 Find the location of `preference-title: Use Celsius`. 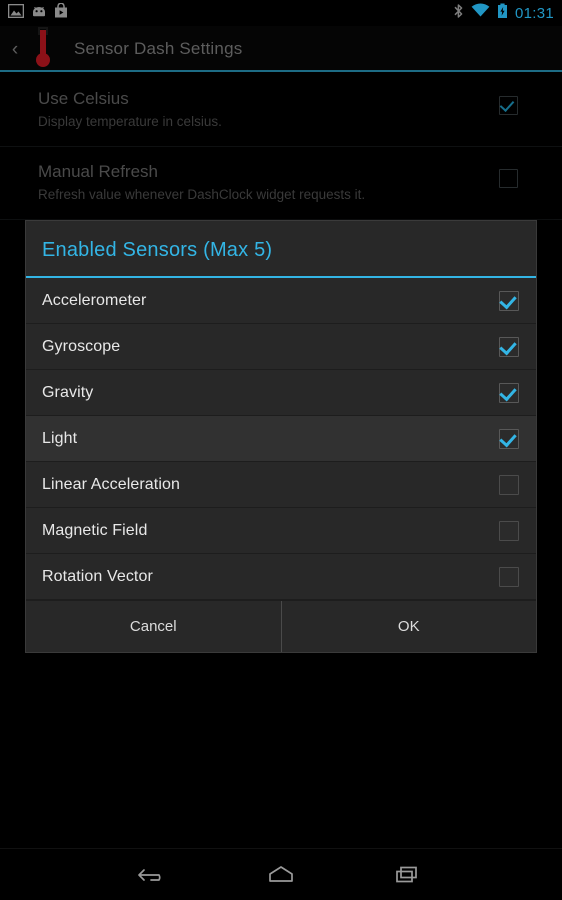

preference-title: Use Celsius is located at coordinates (83, 98).